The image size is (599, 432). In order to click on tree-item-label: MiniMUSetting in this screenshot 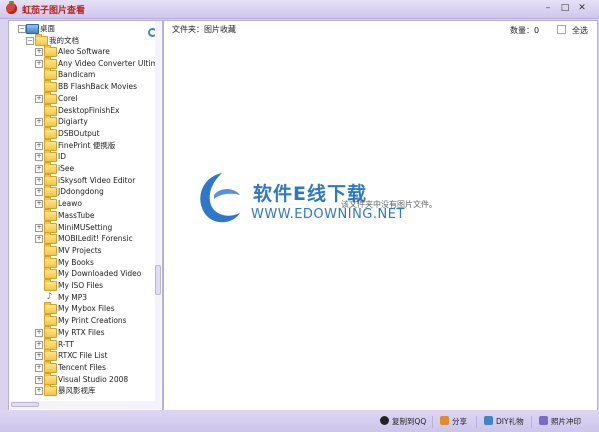, I will do `click(85, 227)`.